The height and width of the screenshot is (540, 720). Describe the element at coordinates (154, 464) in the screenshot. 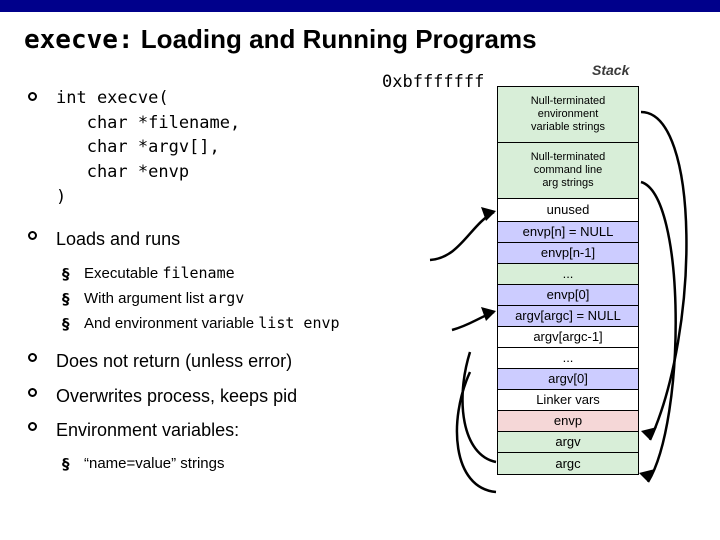

I see `bullet-sub-text: “name=value” strings` at that location.